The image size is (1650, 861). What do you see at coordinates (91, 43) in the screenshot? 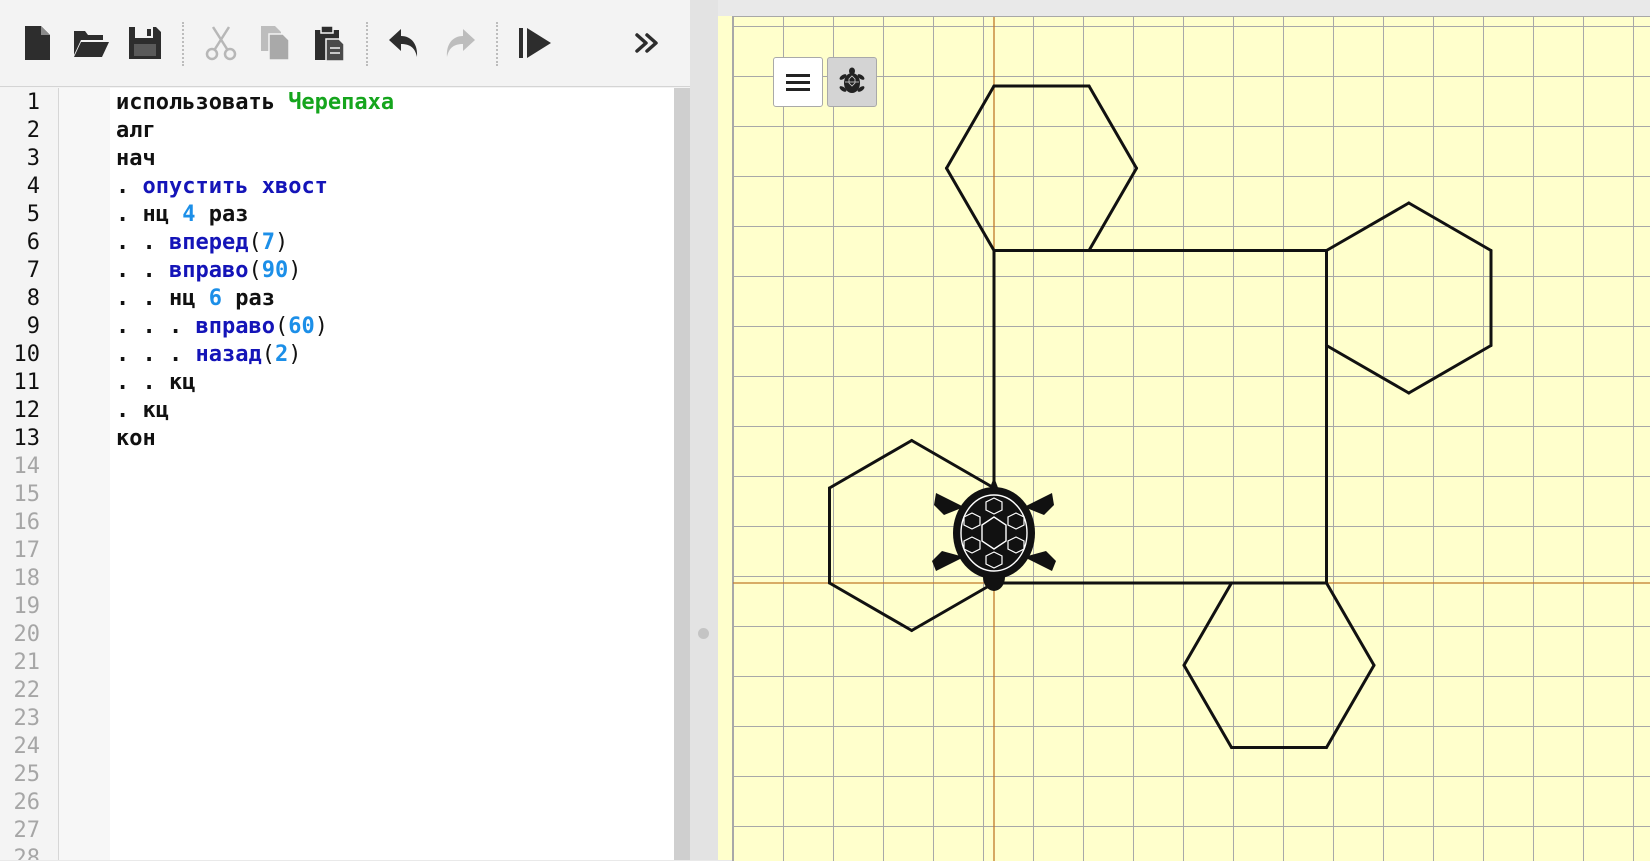
I see `open-file-button` at bounding box center [91, 43].